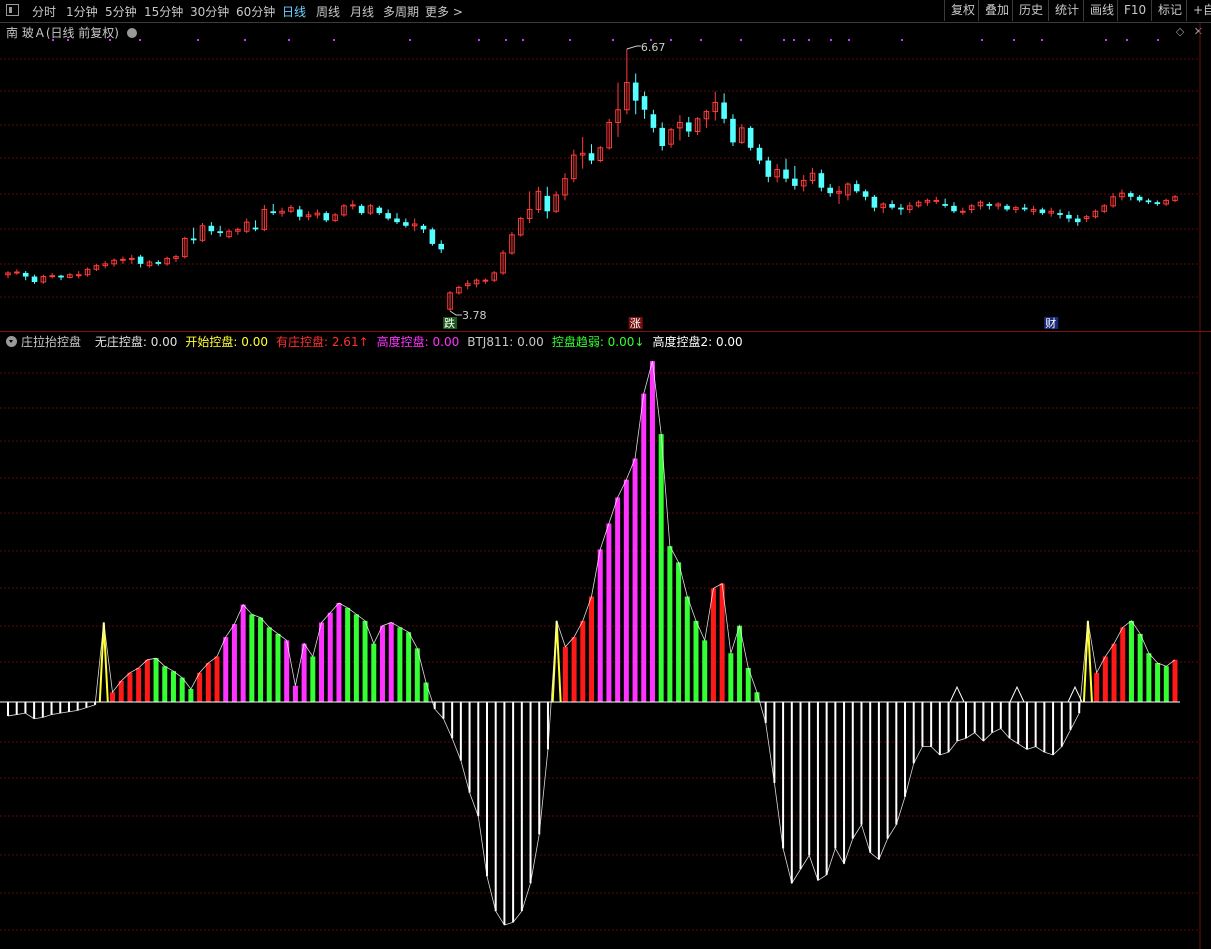 This screenshot has height=949, width=1211. What do you see at coordinates (635, 323) in the screenshot?
I see `marker-zhang: 涨` at bounding box center [635, 323].